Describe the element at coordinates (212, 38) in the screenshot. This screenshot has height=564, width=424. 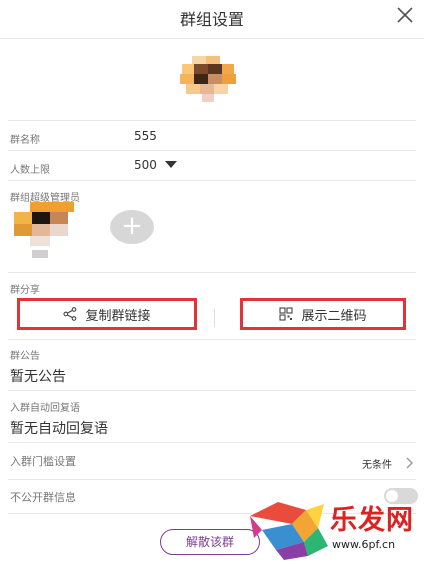
I see `header-divider` at that location.